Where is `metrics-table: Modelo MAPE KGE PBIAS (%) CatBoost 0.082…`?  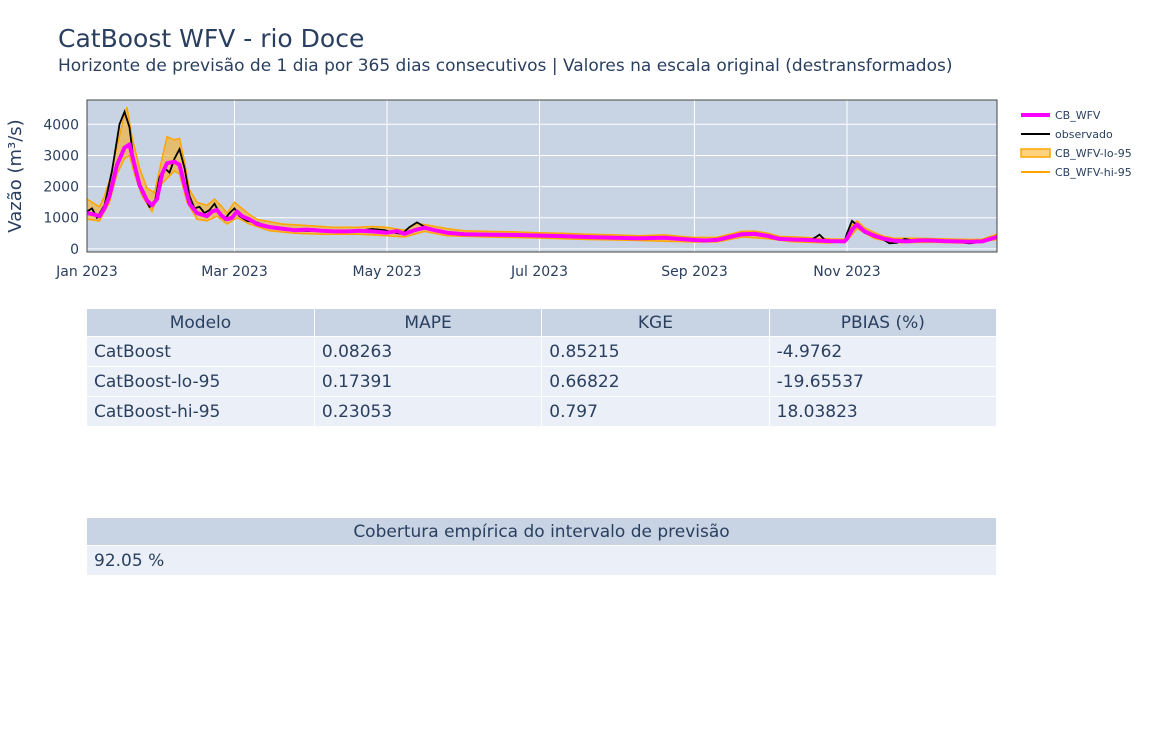
metrics-table: Modelo MAPE KGE PBIAS (%) CatBoost 0.082… is located at coordinates (542, 368).